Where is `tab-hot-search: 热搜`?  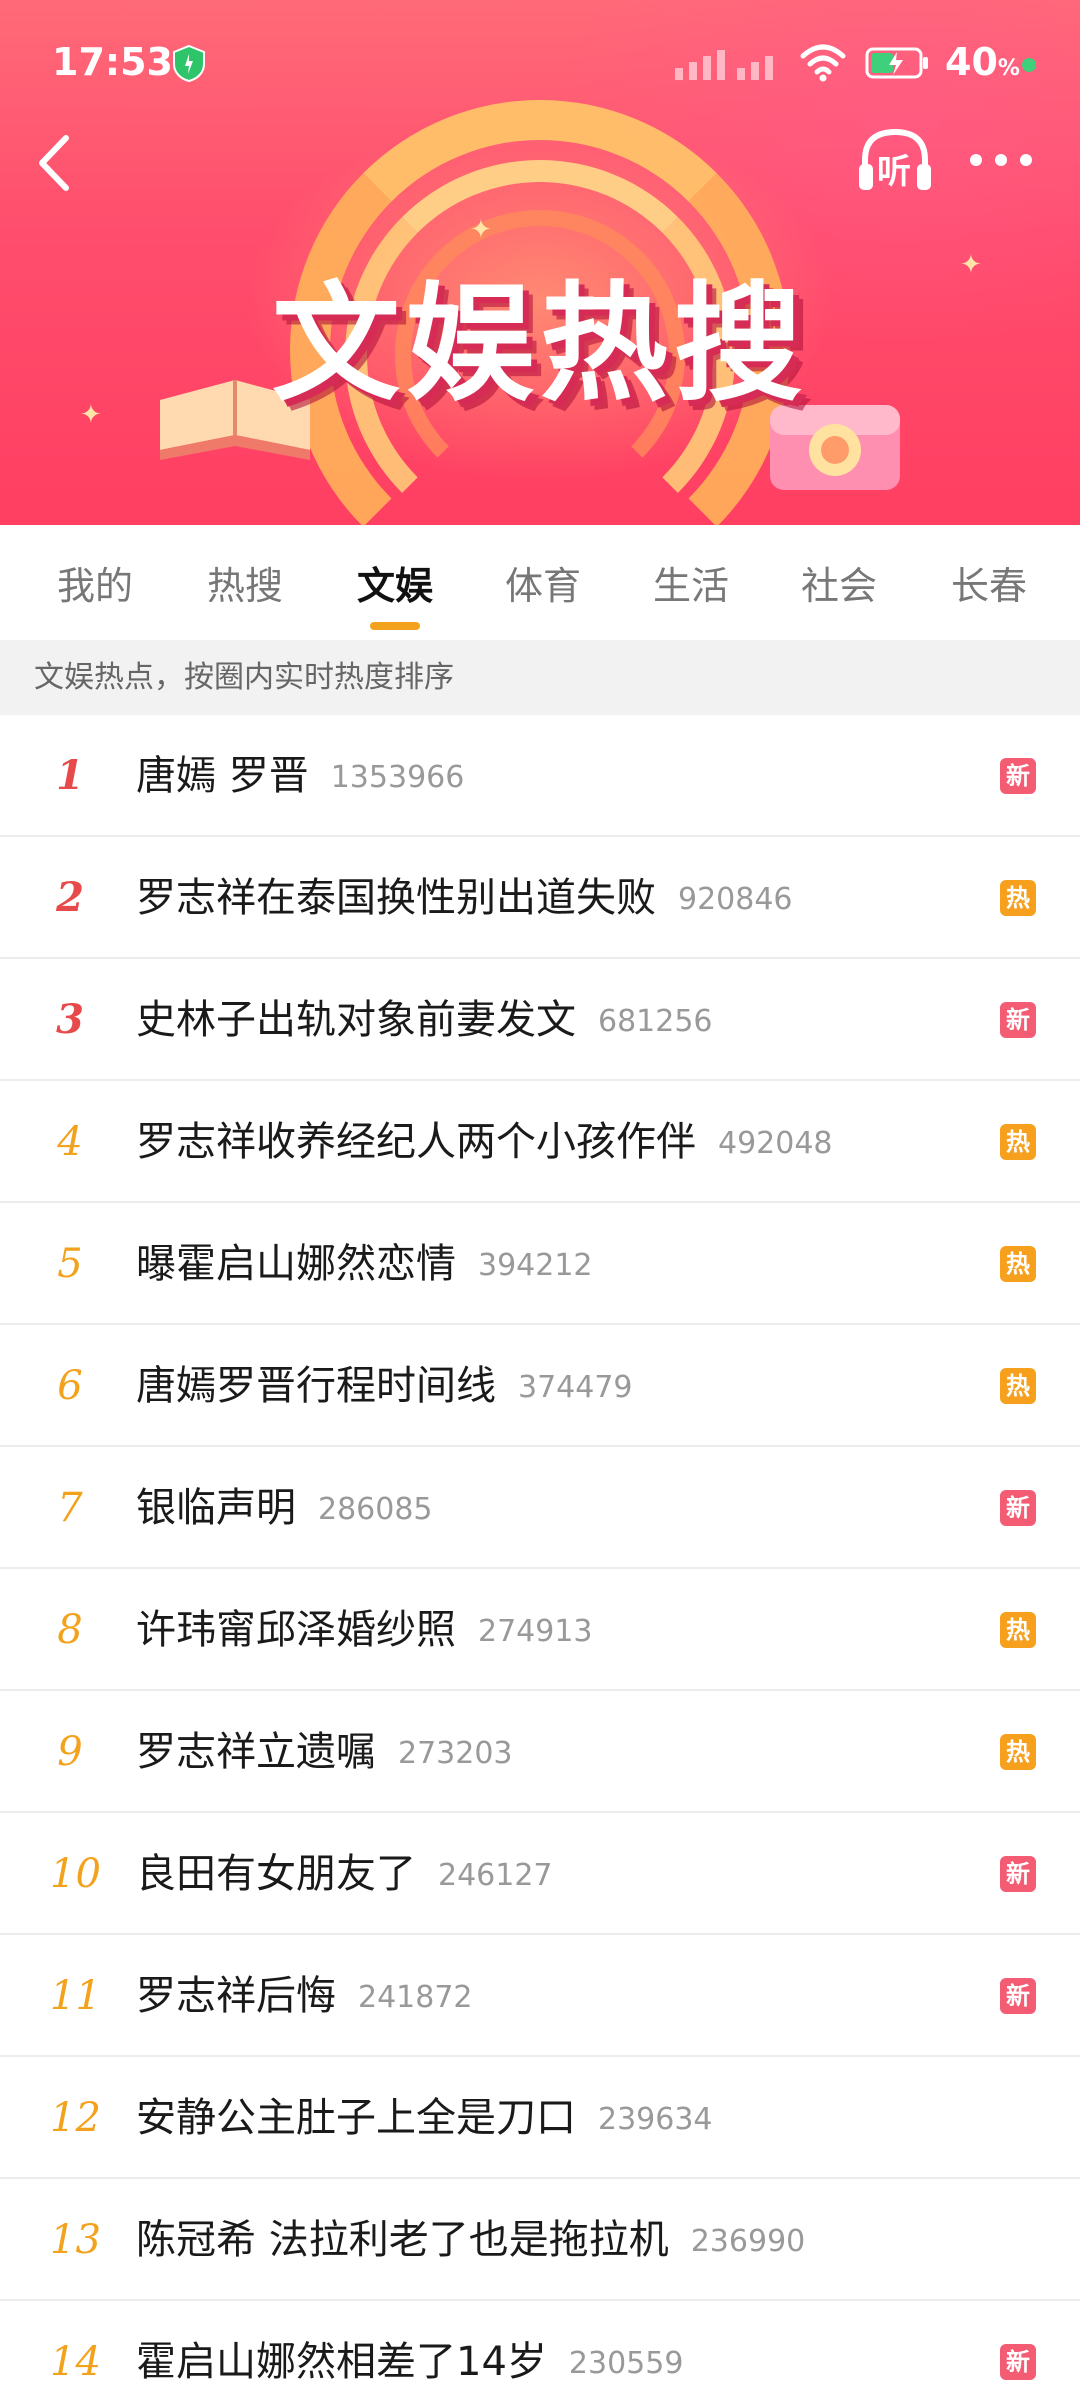 tab-hot-search: 热搜 is located at coordinates (245, 582).